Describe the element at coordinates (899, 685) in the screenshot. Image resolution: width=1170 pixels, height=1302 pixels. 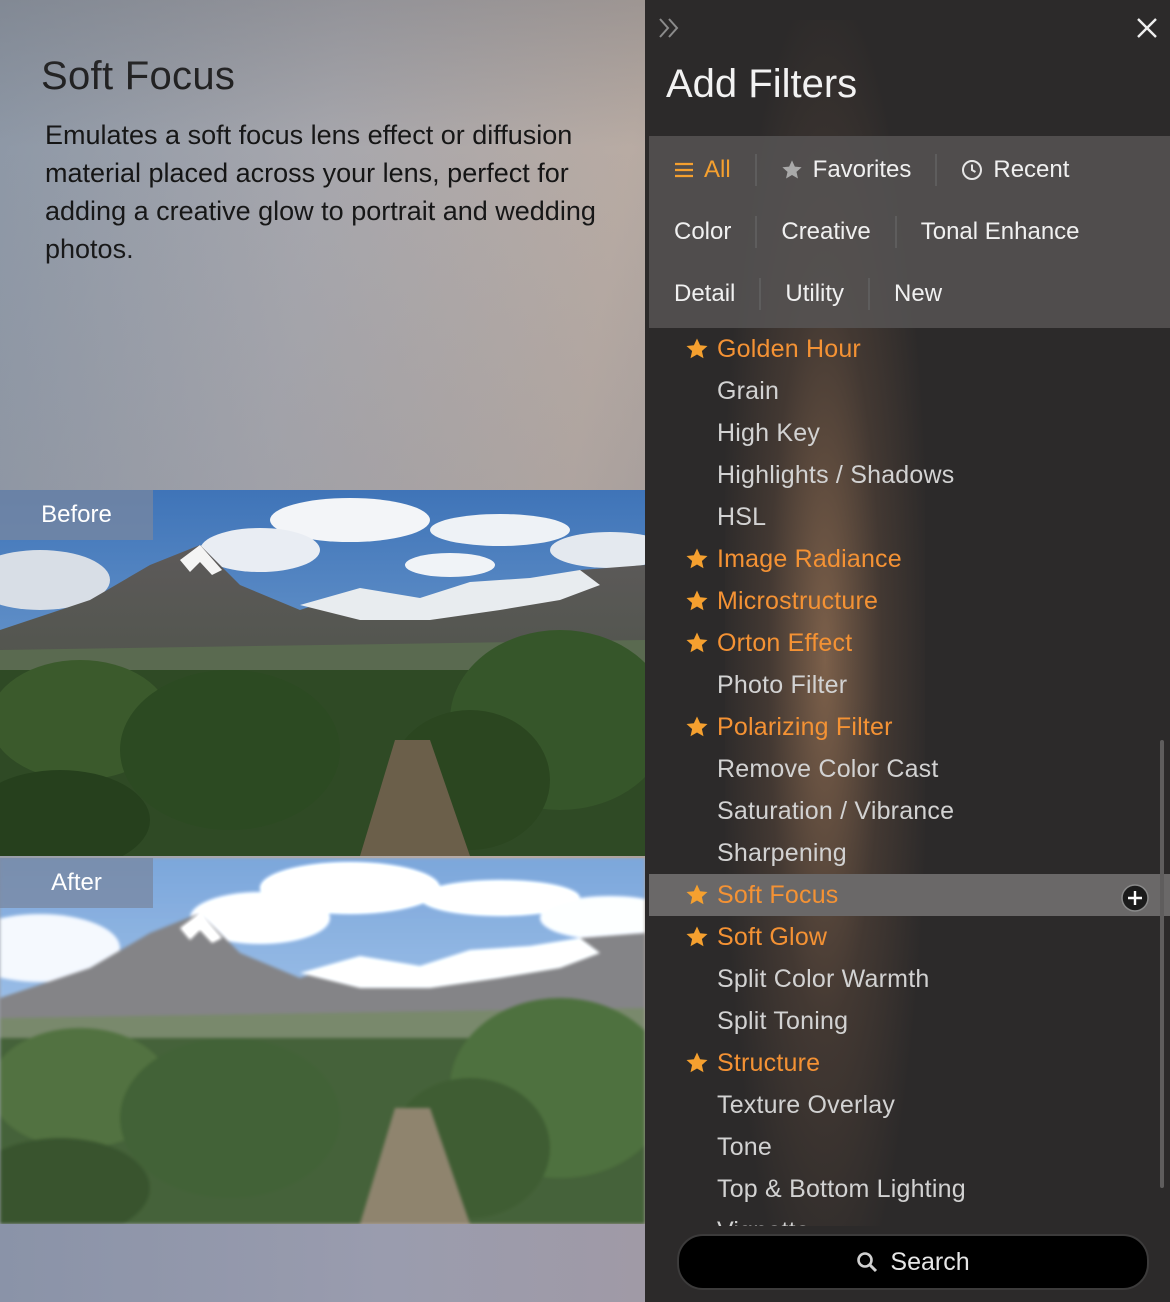
I see `filter-item: Photo Filter` at that location.